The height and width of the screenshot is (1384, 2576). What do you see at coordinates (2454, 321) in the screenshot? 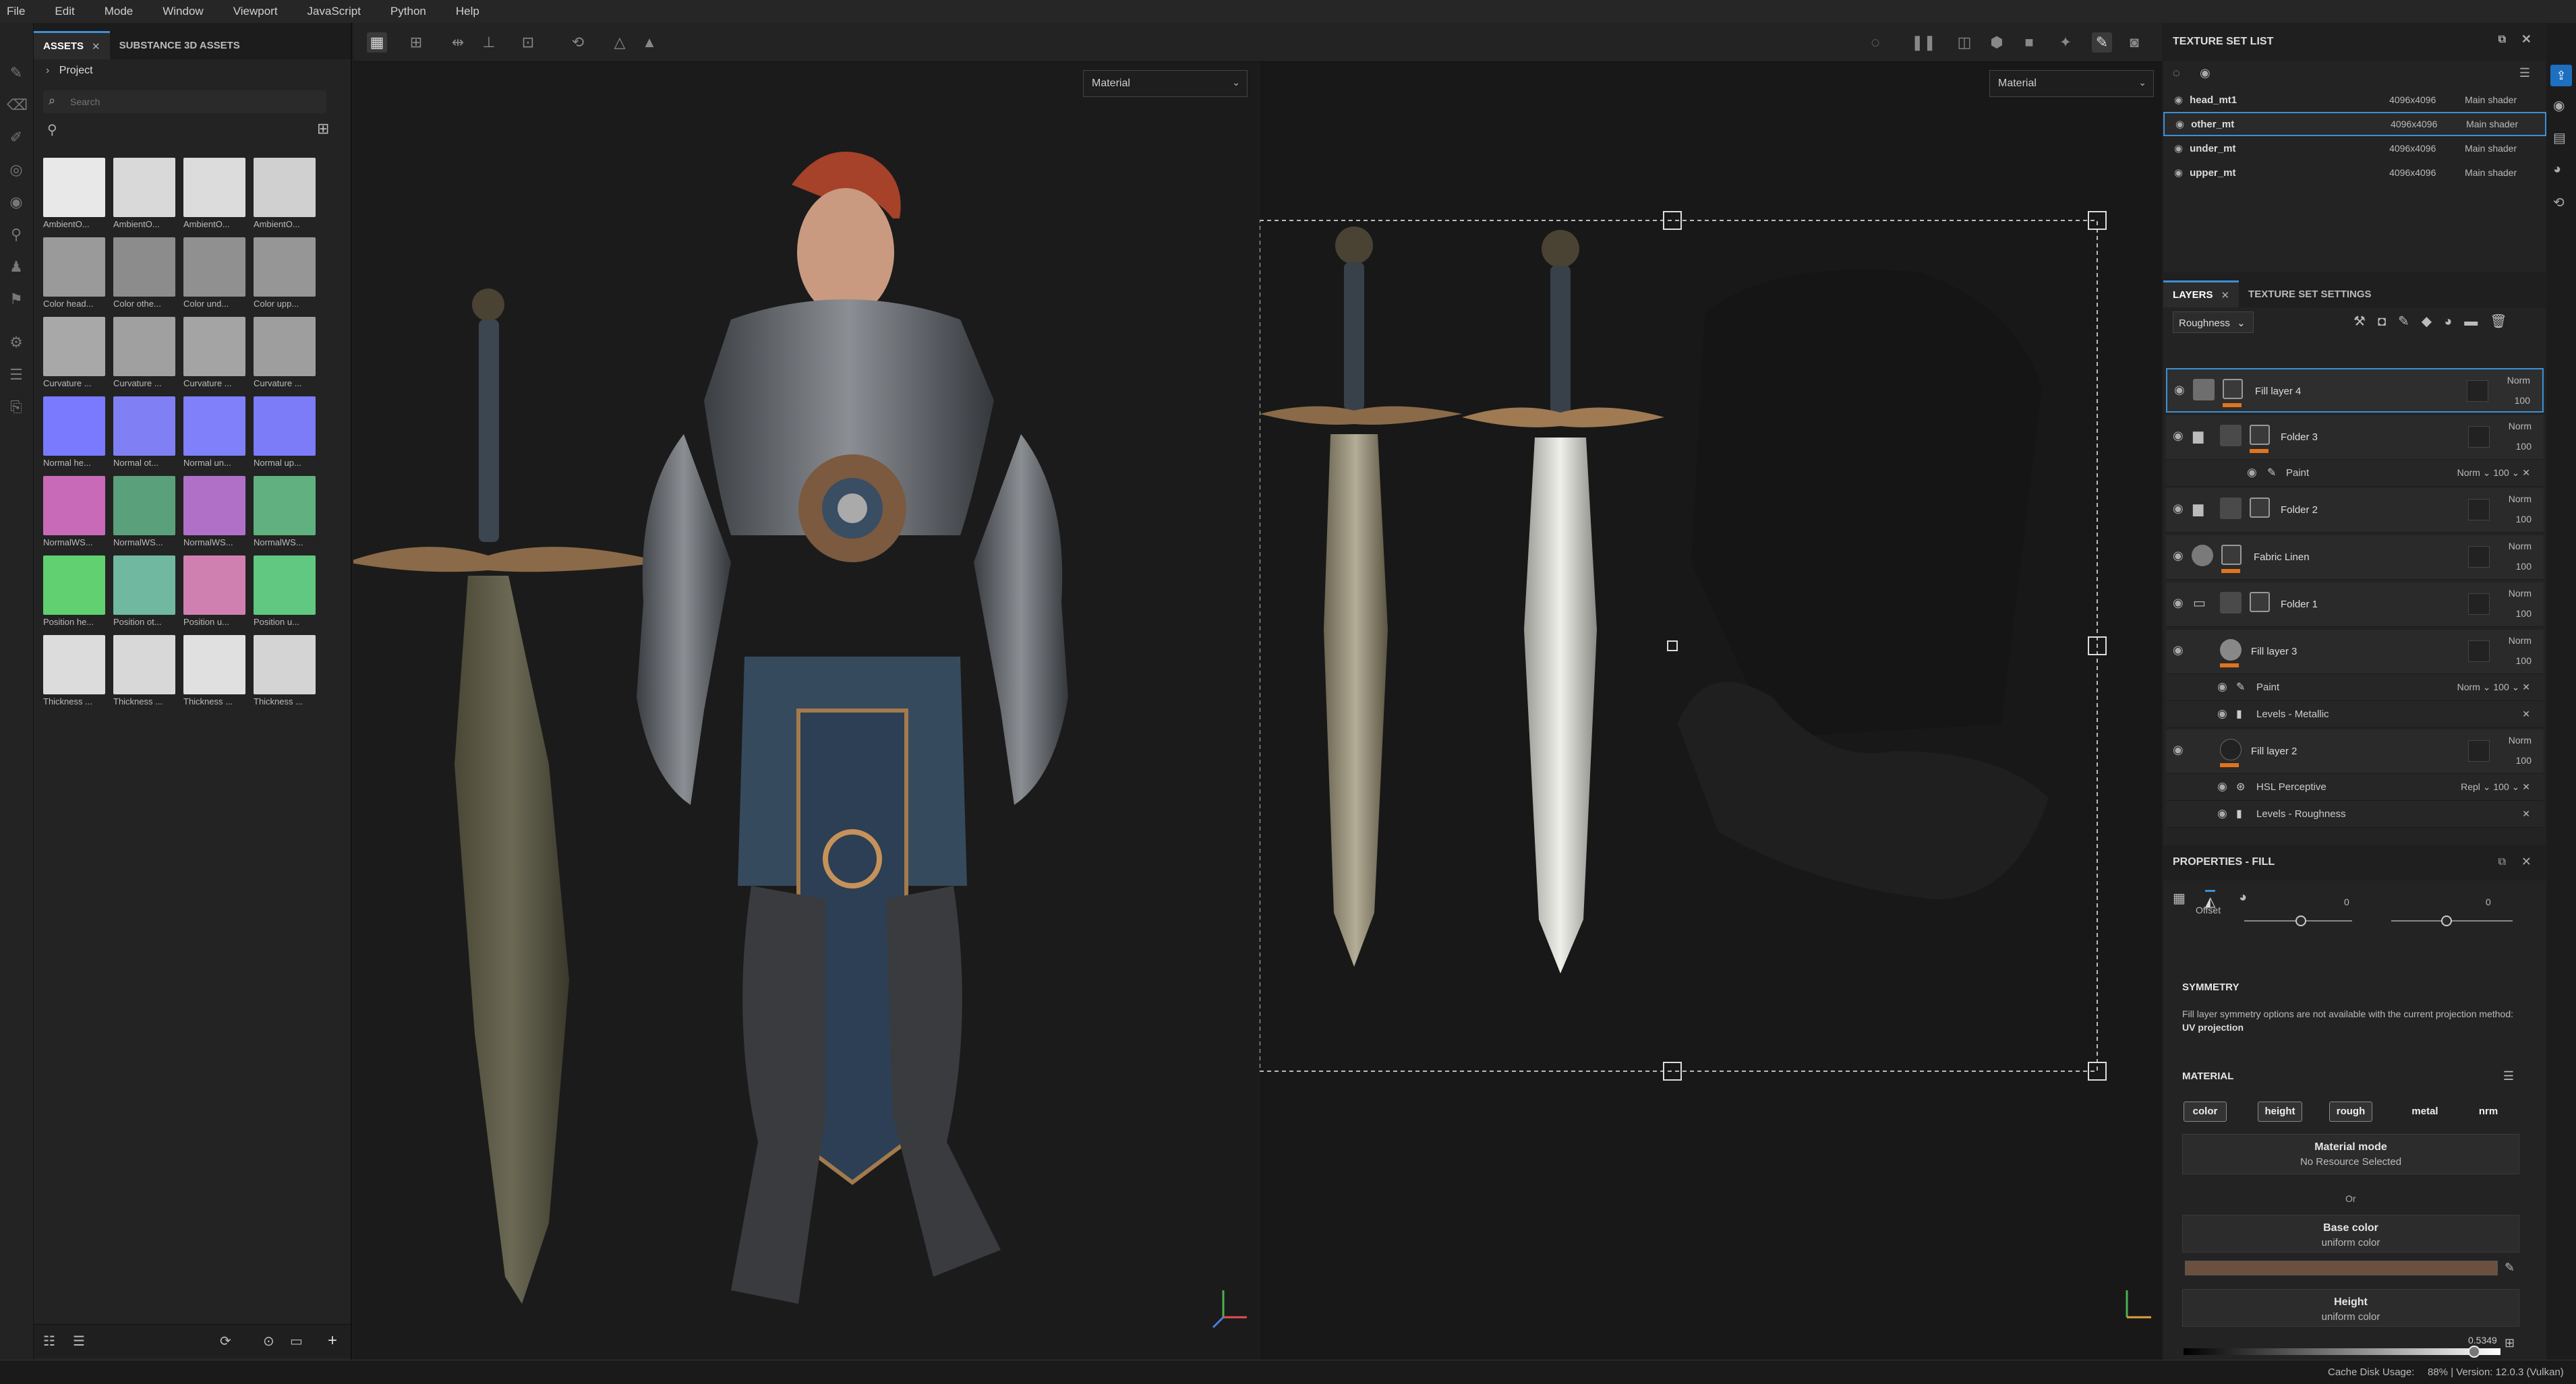
I see `smart-material-icon: ◕` at bounding box center [2454, 321].